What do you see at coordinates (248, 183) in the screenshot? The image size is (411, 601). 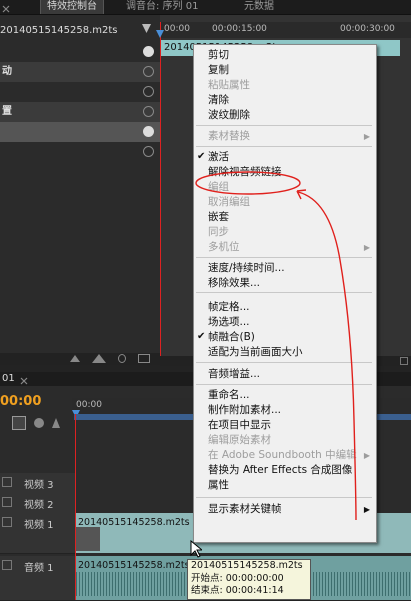 I see `highlight-circle` at bounding box center [248, 183].